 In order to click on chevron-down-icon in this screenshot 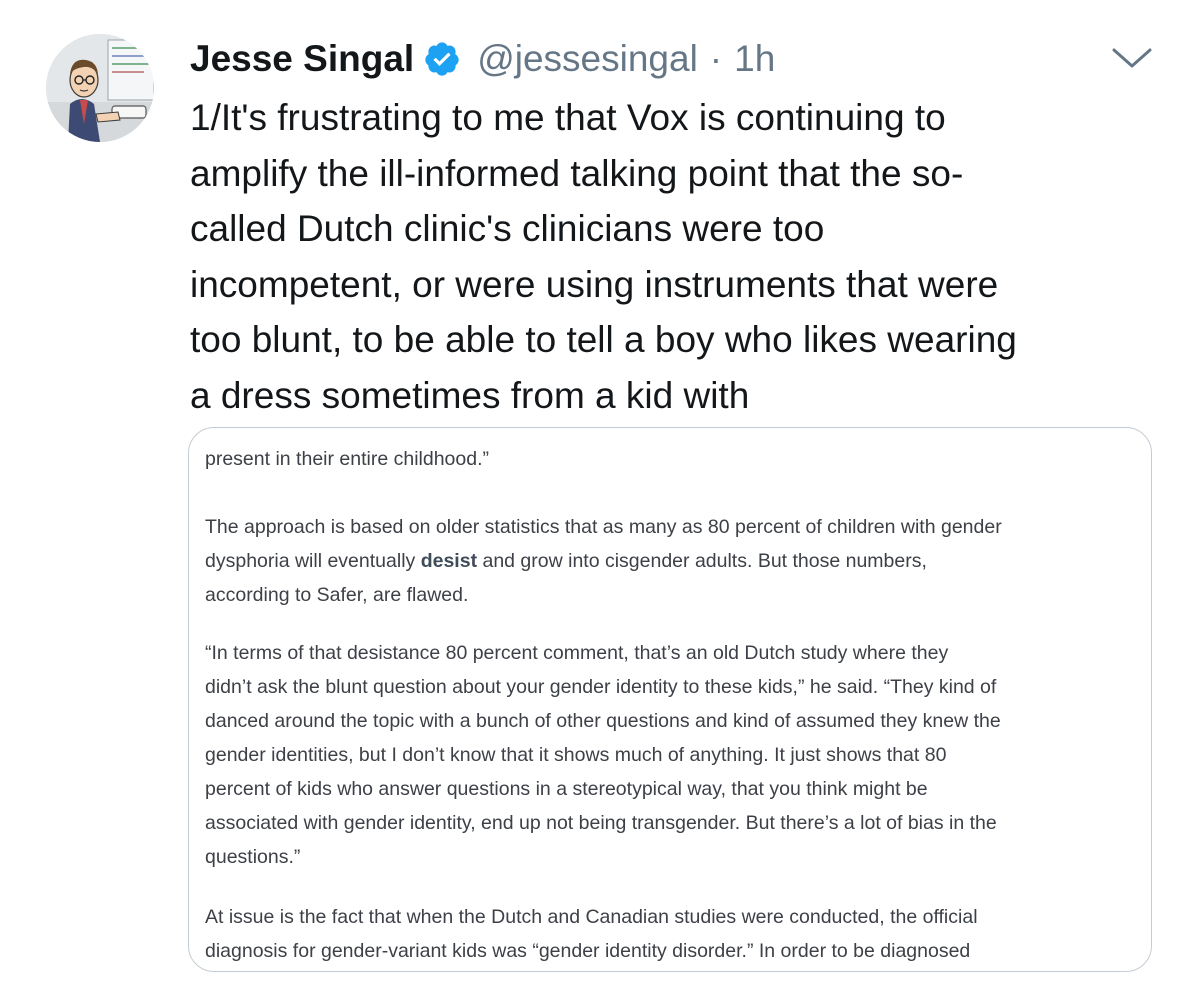, I will do `click(1132, 57)`.